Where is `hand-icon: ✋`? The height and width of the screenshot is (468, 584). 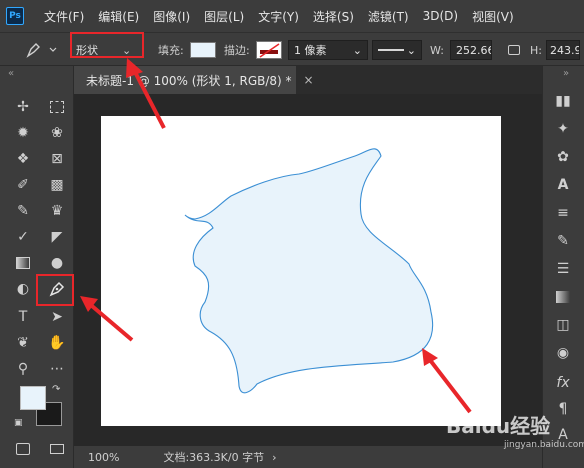
hand-icon: ✋ is located at coordinates (57, 343).